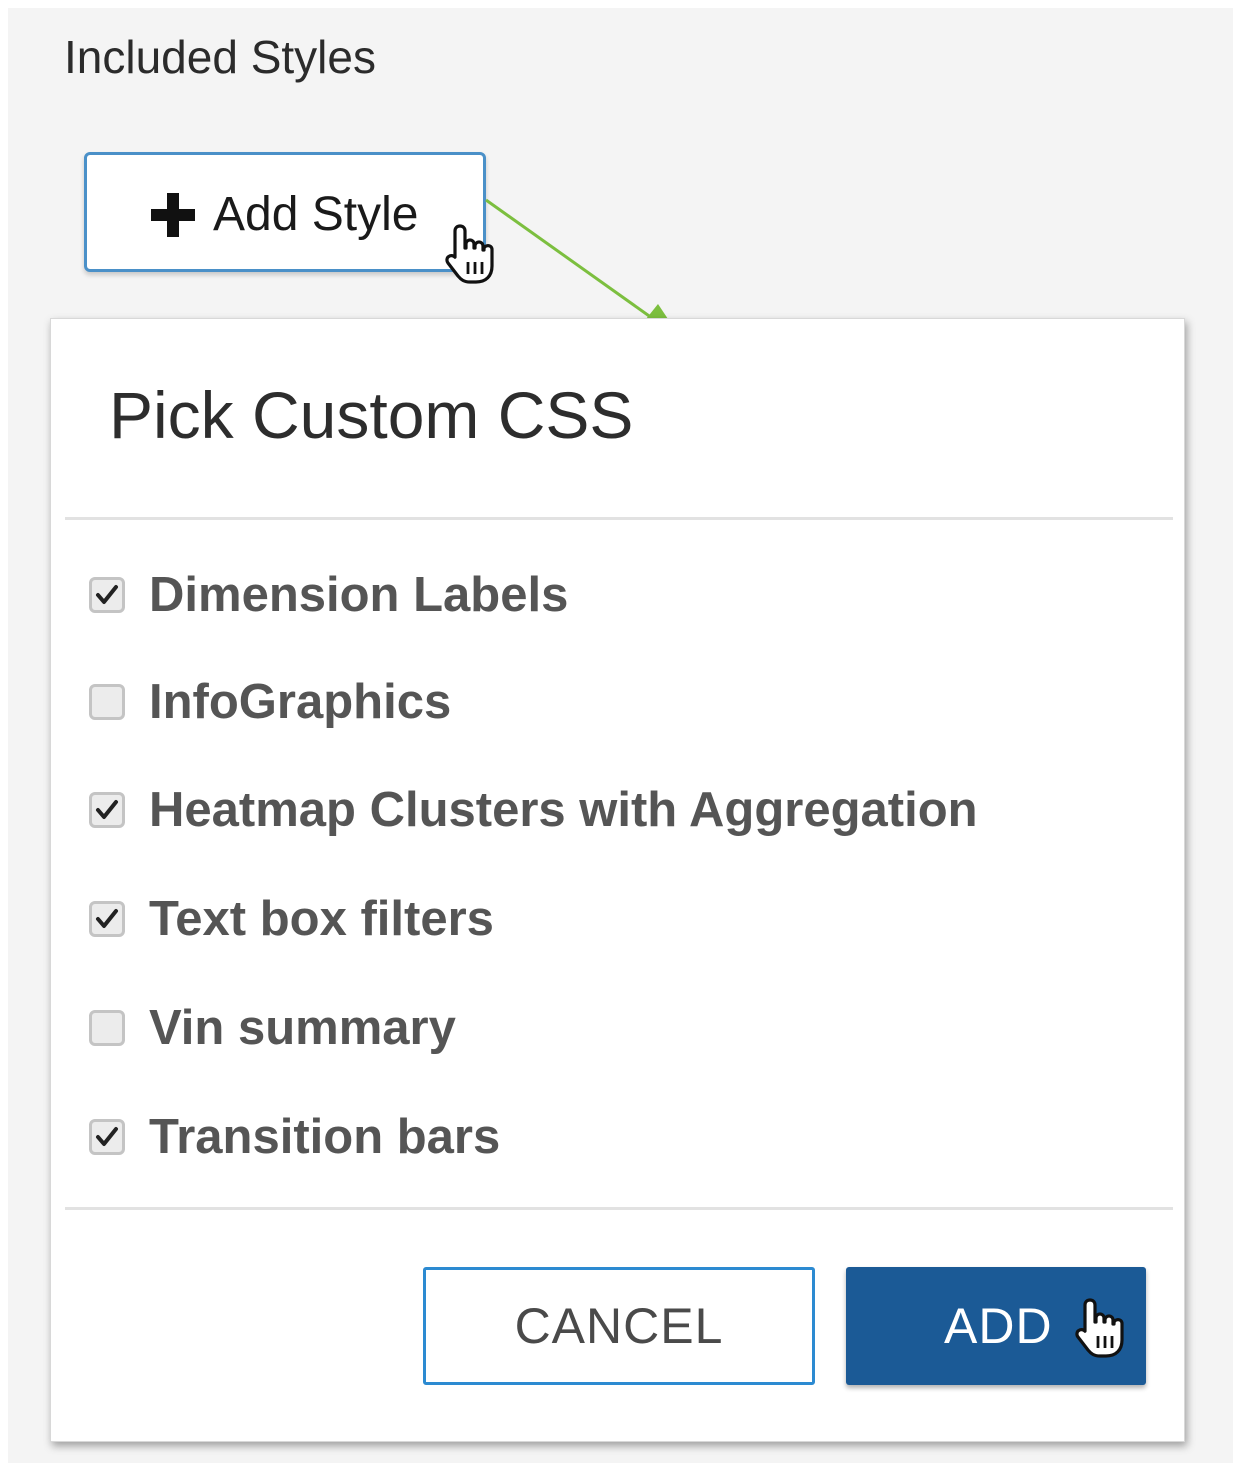 The image size is (1233, 1463). Describe the element at coordinates (325, 1137) in the screenshot. I see `option-label: Transition bars` at that location.